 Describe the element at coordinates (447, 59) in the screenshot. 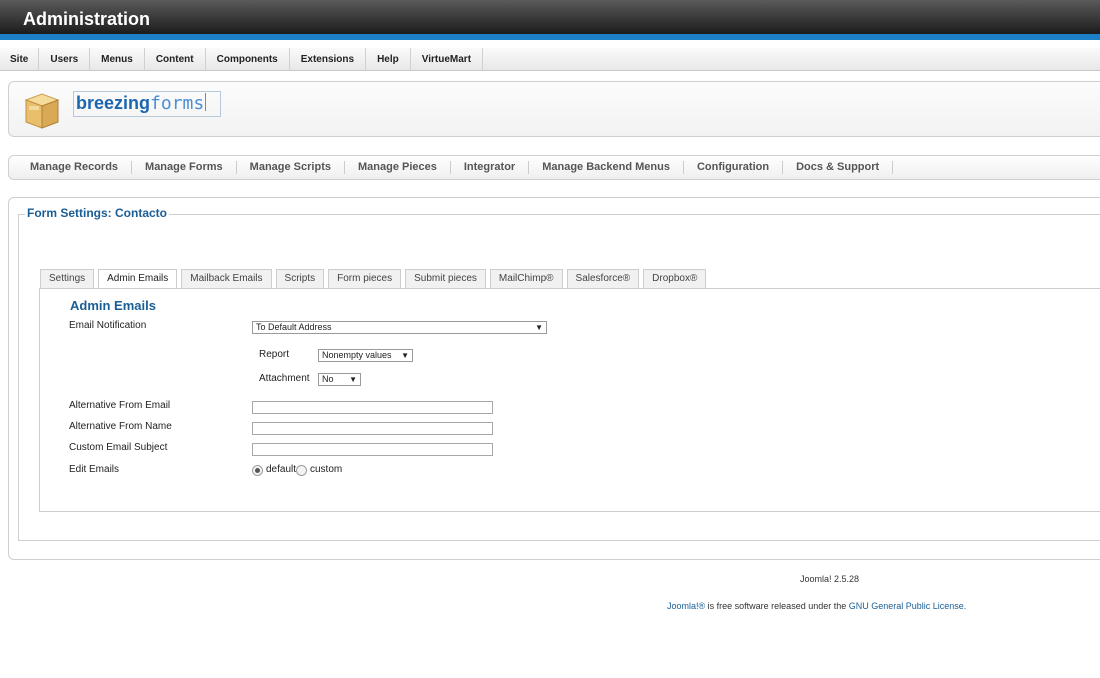

I see `menu-virtuemart: VirtueMart` at that location.